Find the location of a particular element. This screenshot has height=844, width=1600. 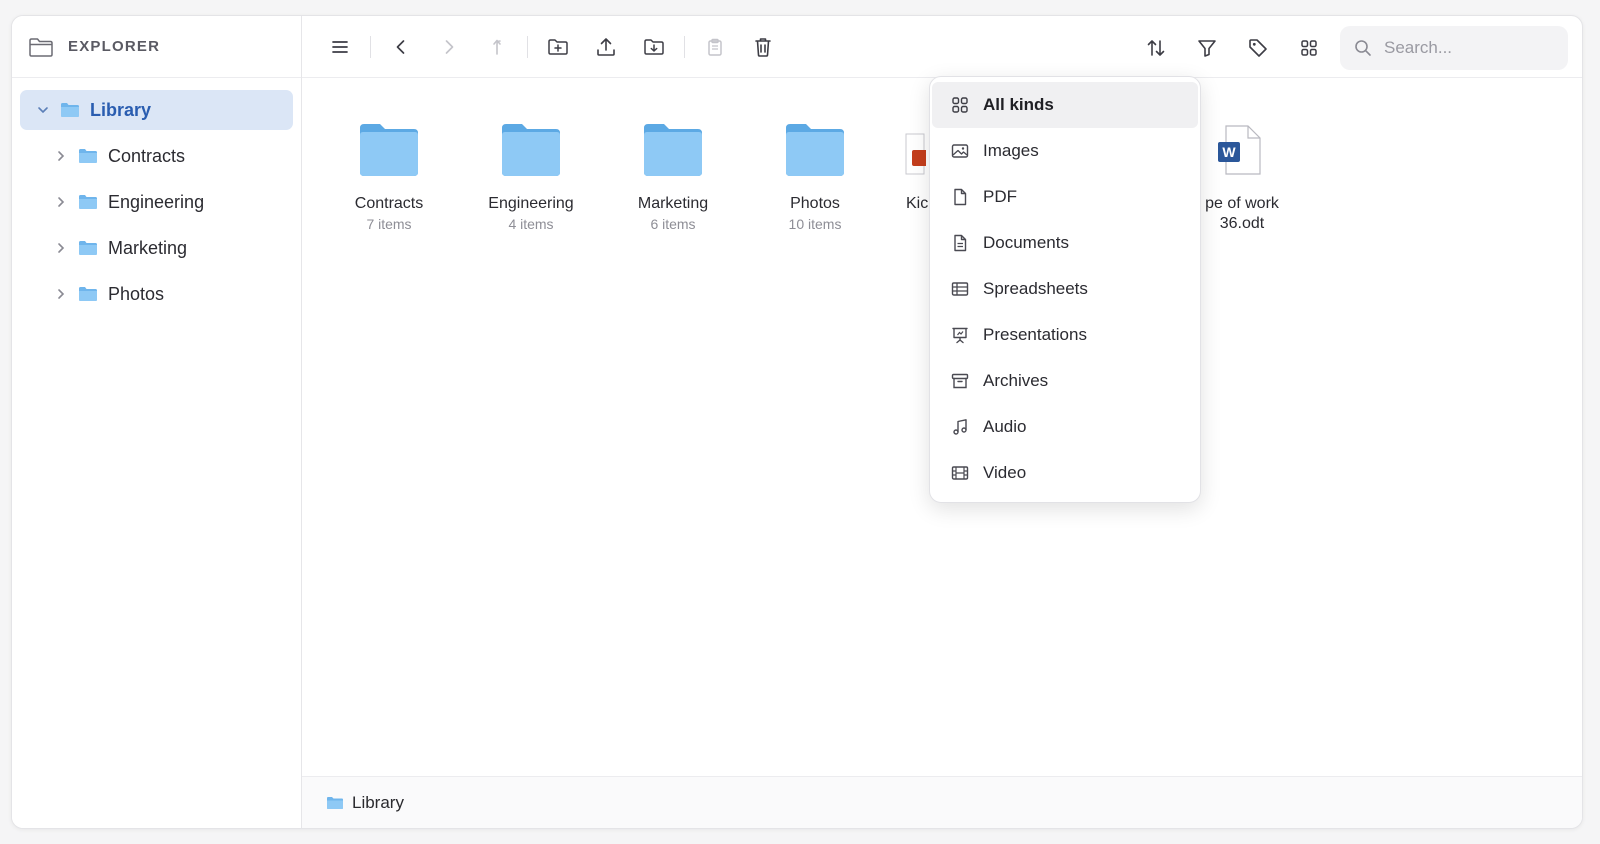

item-name: Photos is located at coordinates (815, 203).